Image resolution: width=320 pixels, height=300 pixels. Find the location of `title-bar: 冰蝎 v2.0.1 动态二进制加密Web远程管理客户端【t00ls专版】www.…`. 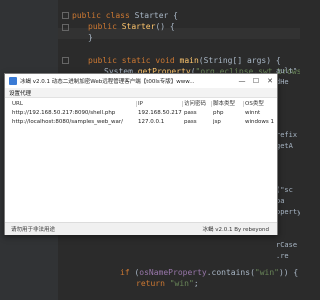

title-bar: 冰蝎 v2.0.1 动态二进制加密Web远程管理客户端【t00ls专版】www.… is located at coordinates (141, 81).